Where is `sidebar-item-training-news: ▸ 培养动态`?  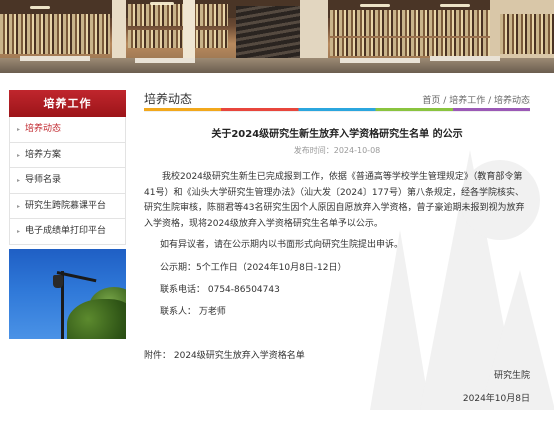
sidebar-item-training-news: ▸ 培养动态 is located at coordinates (67, 130).